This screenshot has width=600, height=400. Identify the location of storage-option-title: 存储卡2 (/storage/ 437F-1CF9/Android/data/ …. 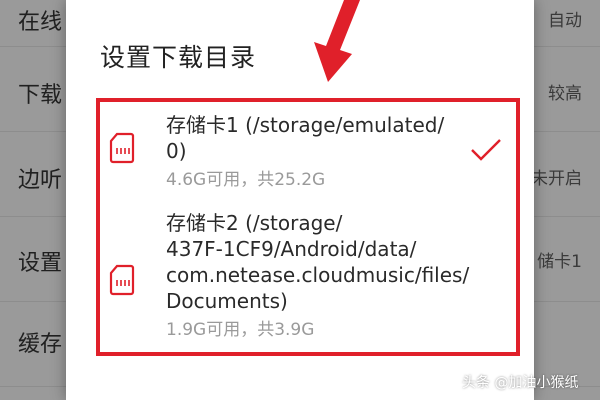
(318, 262).